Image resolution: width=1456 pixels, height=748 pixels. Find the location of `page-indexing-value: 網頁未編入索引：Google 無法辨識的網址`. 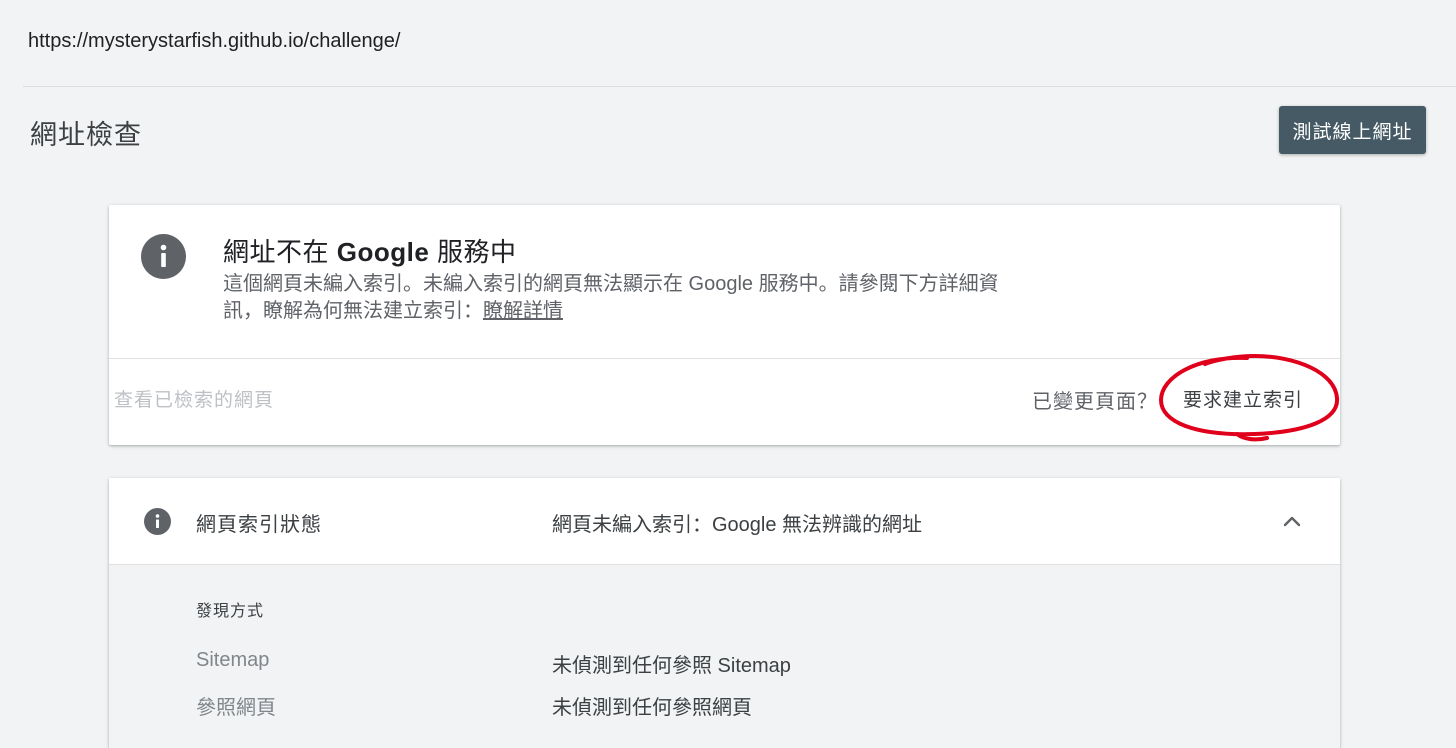

page-indexing-value: 網頁未編入索引：Google 無法辨識的網址 is located at coordinates (737, 525).